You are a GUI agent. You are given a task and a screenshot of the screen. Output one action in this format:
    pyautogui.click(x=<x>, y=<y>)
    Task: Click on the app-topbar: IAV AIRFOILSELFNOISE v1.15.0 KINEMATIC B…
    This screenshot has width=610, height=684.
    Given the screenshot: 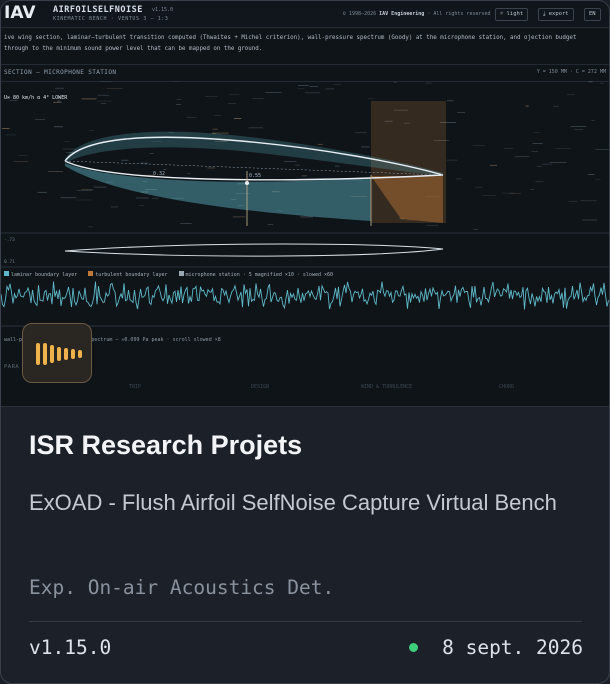 What is the action you would take?
    pyautogui.click(x=305, y=14)
    